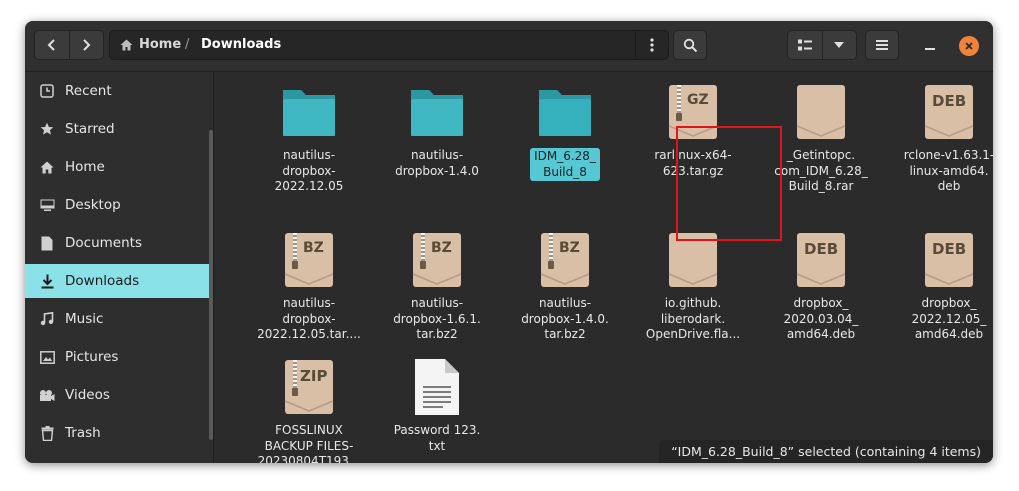 Image resolution: width=1019 pixels, height=491 pixels. What do you see at coordinates (47, 243) in the screenshot?
I see `document-icon` at bounding box center [47, 243].